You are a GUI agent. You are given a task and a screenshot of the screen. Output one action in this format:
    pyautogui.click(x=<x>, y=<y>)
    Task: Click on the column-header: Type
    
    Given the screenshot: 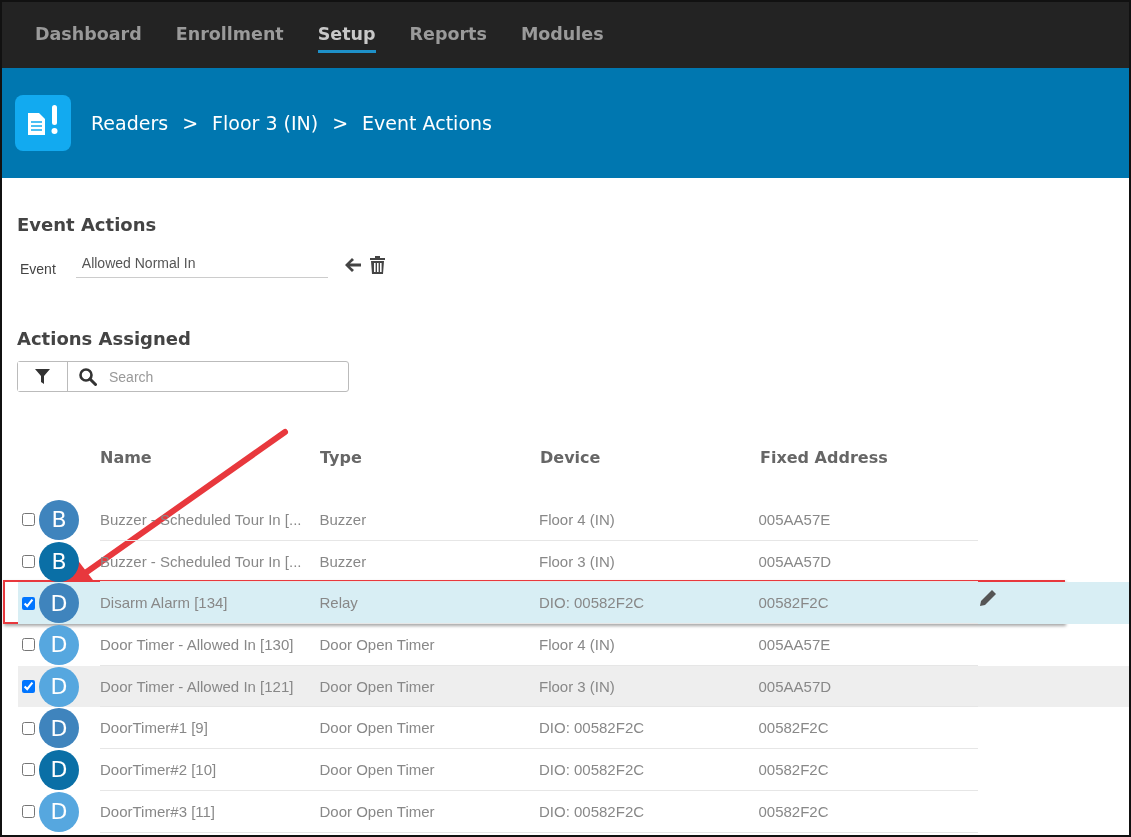 What is the action you would take?
    pyautogui.click(x=430, y=457)
    